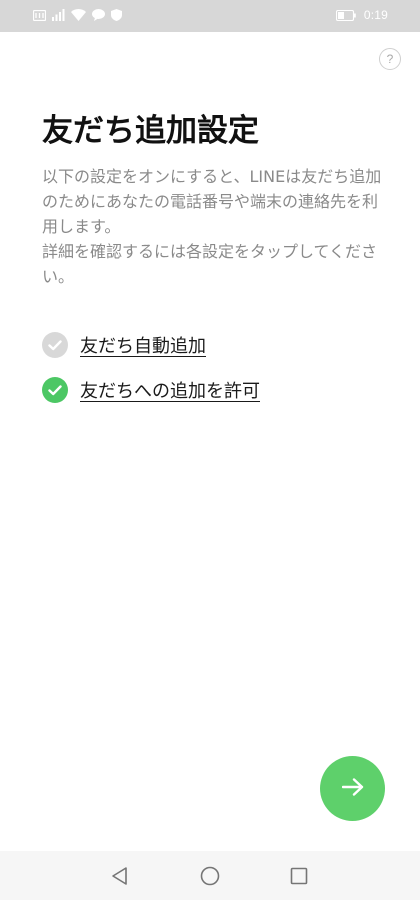 This screenshot has width=420, height=900. I want to click on navigation-bar, so click(210, 875).